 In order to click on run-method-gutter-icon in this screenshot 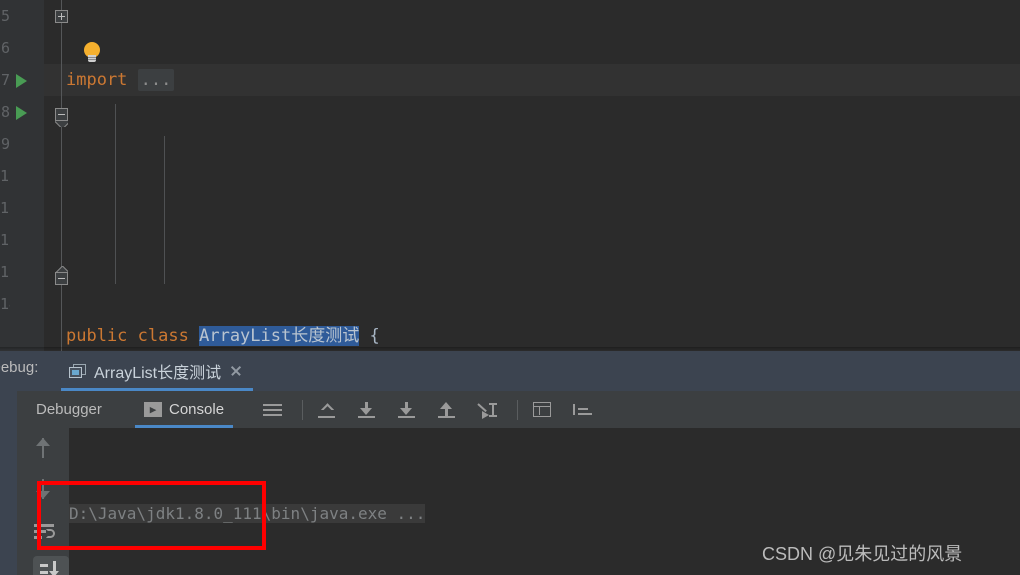, I will do `click(21, 113)`.